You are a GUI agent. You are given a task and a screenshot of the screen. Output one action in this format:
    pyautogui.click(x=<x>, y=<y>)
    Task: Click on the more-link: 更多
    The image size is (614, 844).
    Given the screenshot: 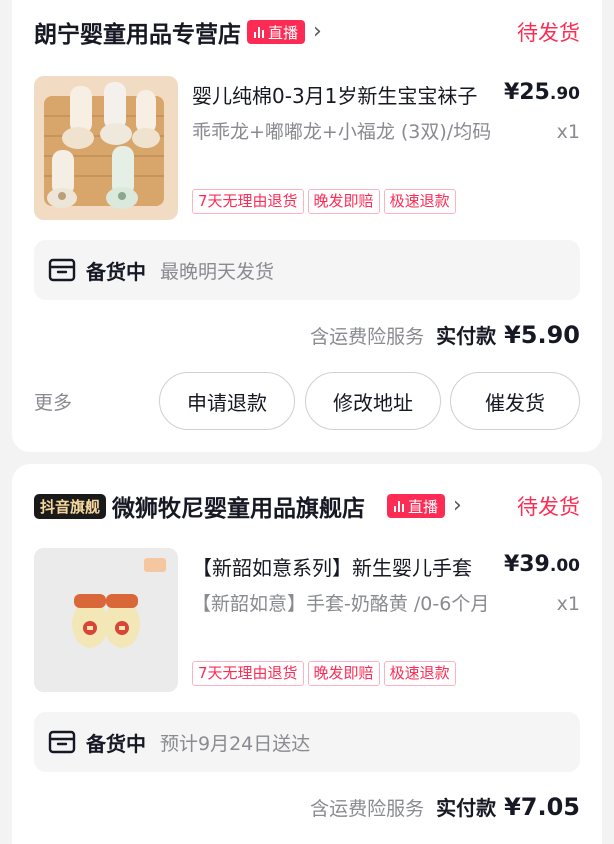 What is the action you would take?
    pyautogui.click(x=53, y=401)
    